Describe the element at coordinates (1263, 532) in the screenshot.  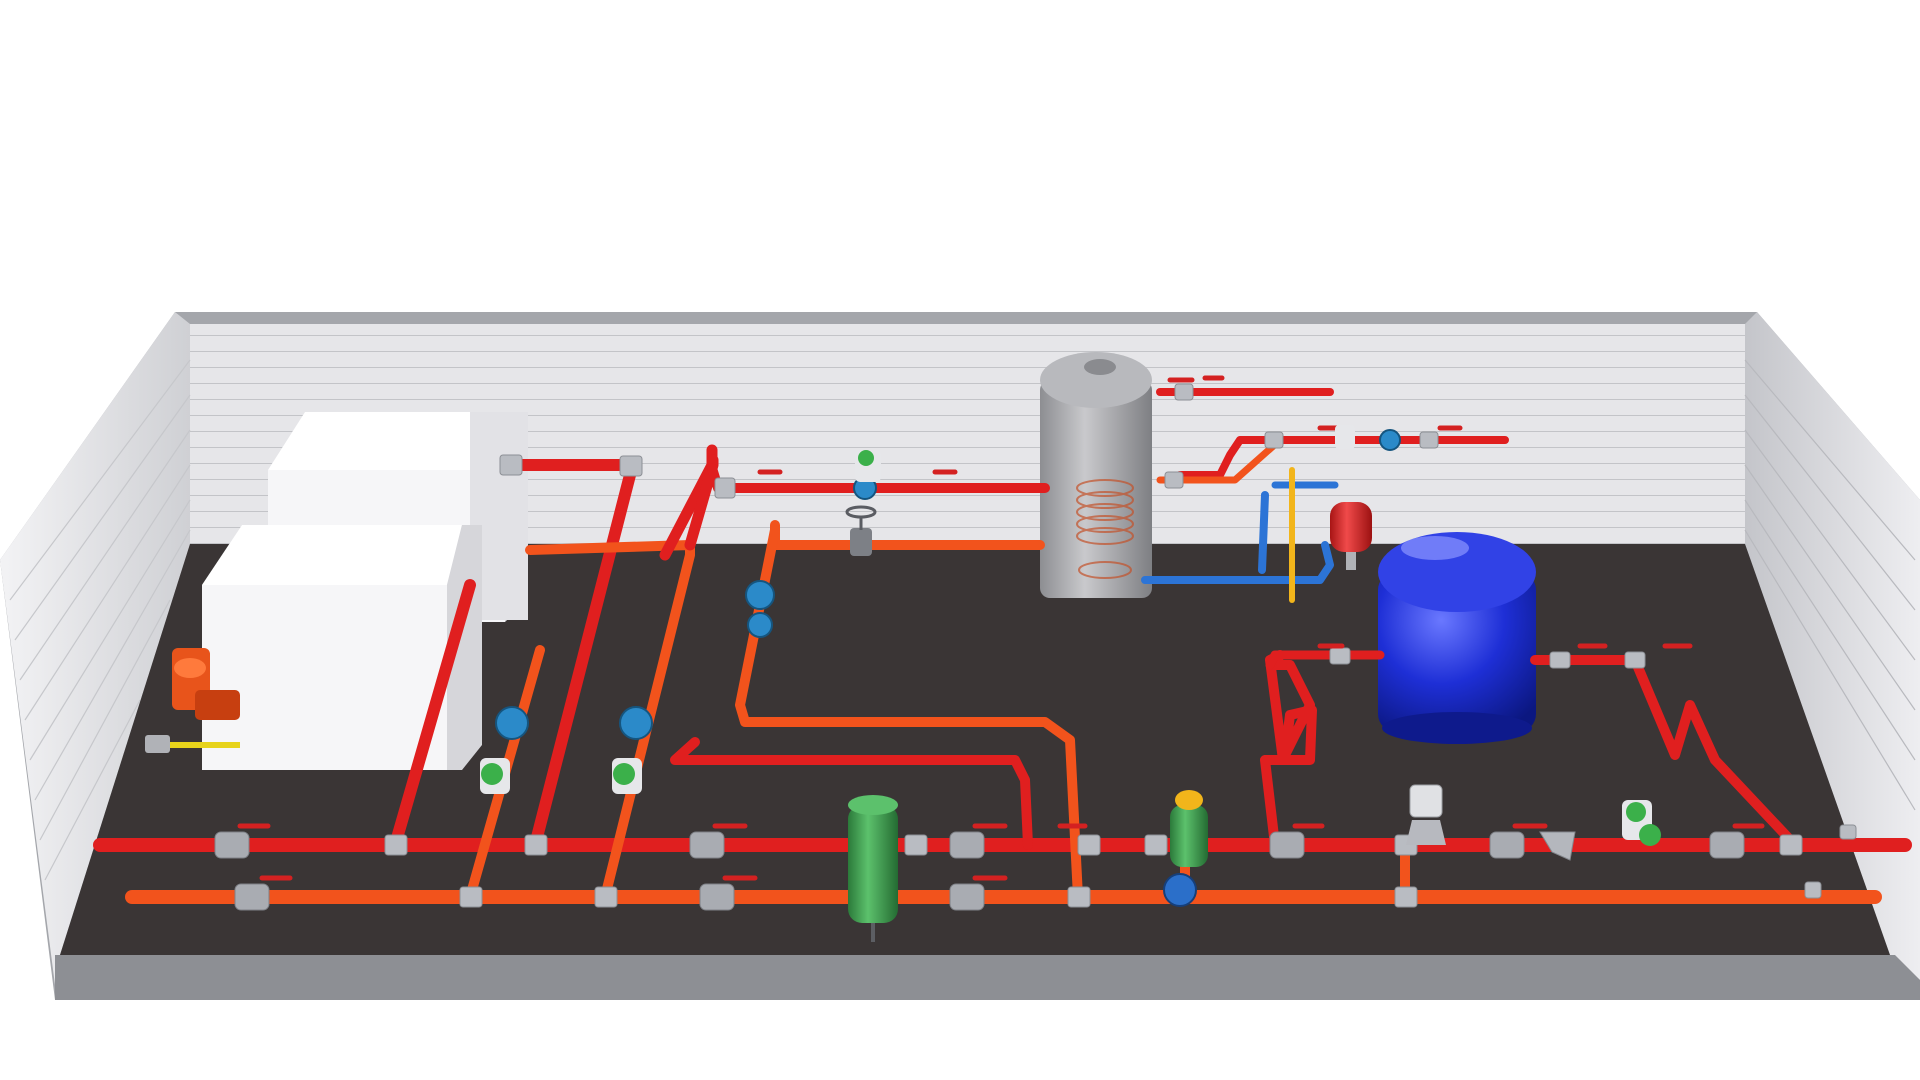
I see `cold-water-riser` at that location.